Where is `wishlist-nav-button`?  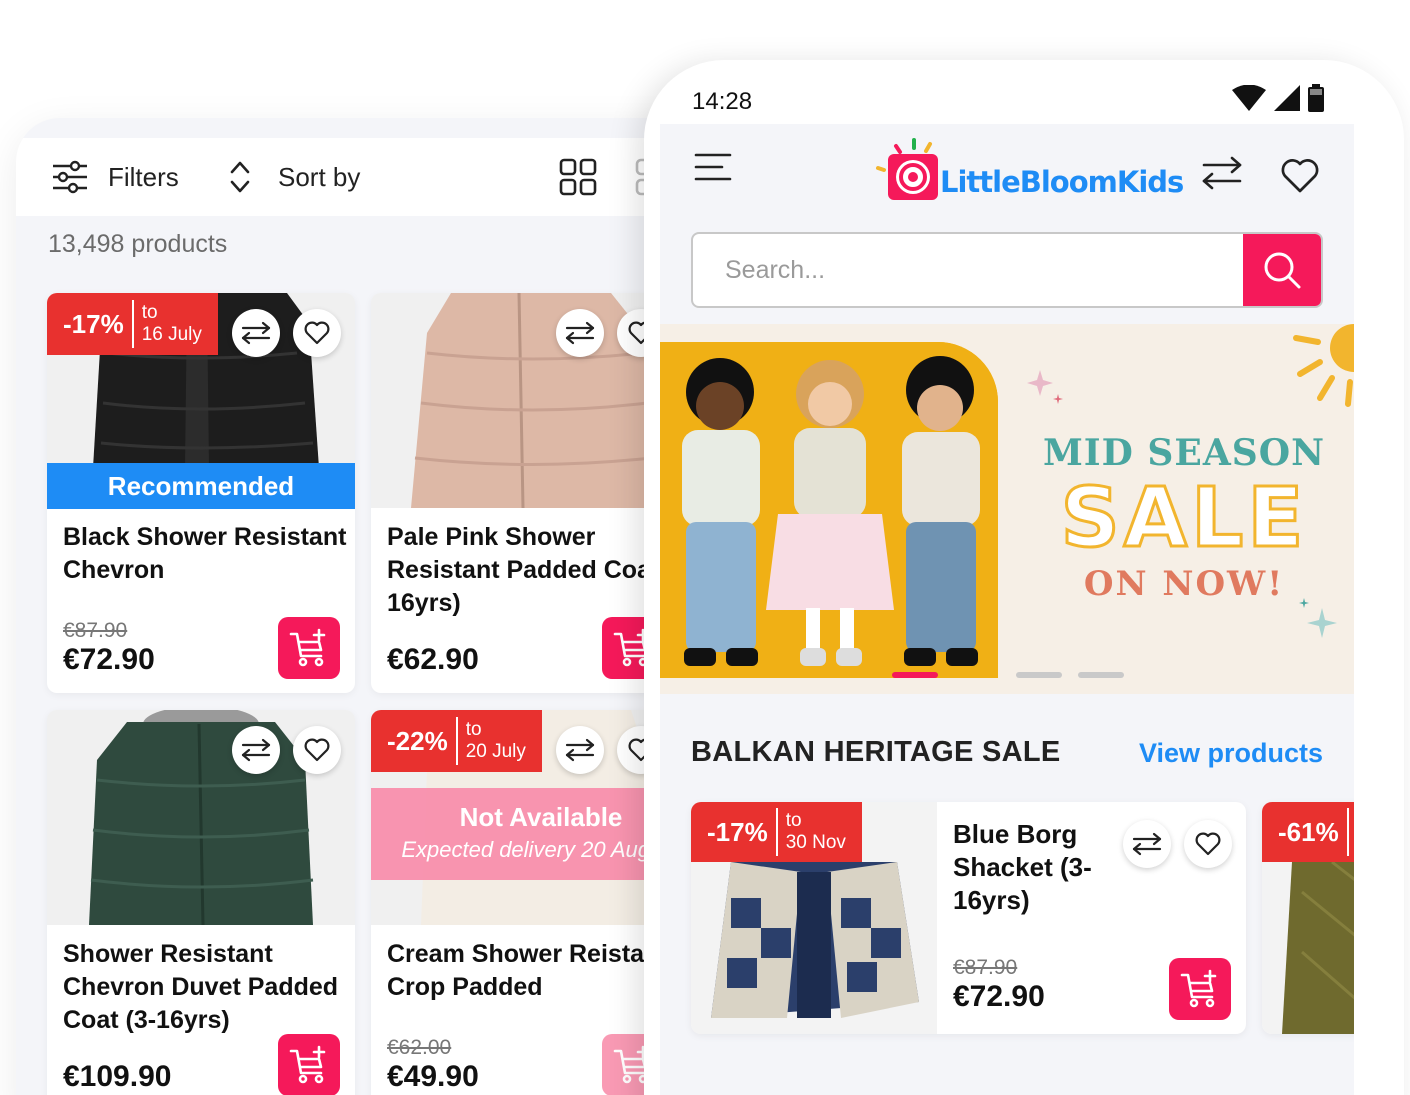
wishlist-nav-button is located at coordinates (1300, 178).